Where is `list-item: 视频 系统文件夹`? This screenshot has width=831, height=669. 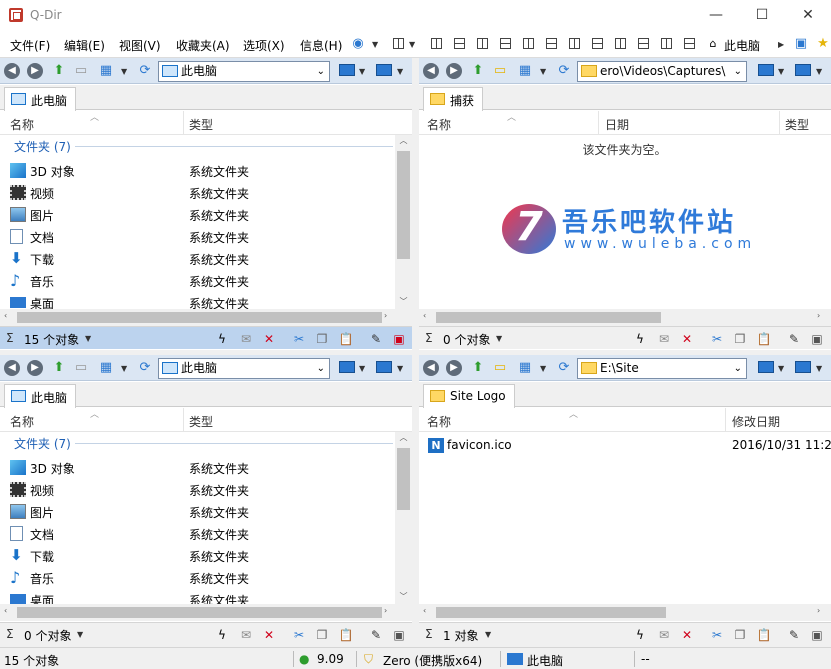 list-item: 视频 系统文件夹 is located at coordinates (197, 490).